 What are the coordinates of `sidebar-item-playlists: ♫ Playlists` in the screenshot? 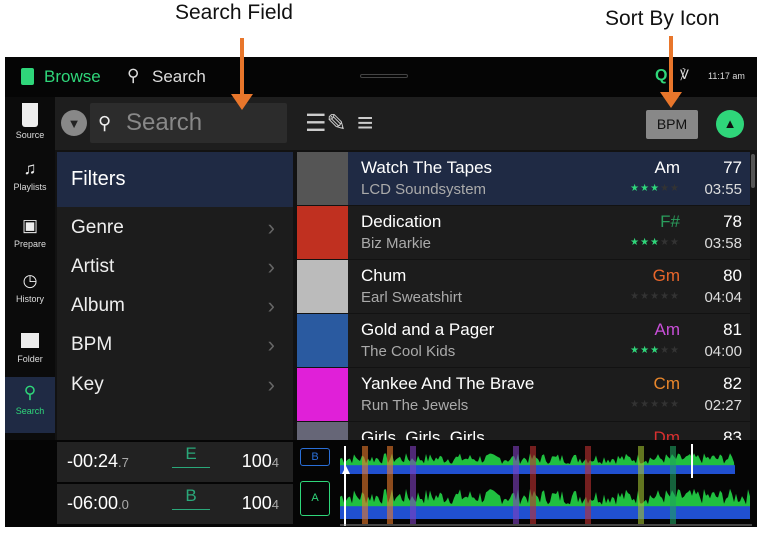 It's located at (30, 181).